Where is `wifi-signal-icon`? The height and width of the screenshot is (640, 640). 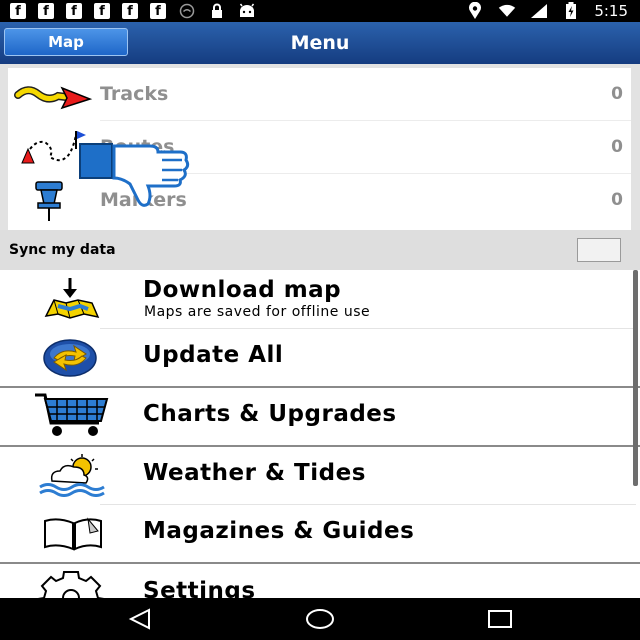 wifi-signal-icon is located at coordinates (507, 11).